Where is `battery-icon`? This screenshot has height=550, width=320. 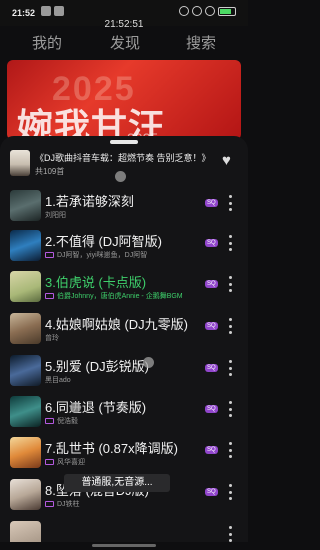
battery-icon is located at coordinates (227, 11).